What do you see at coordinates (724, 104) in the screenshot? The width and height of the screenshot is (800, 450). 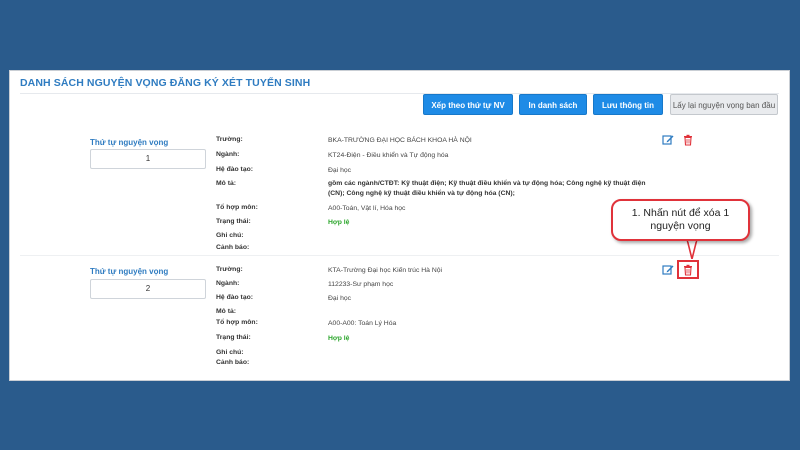 I see `restore-button: Lấy lại nguyện vọng ban đầu` at bounding box center [724, 104].